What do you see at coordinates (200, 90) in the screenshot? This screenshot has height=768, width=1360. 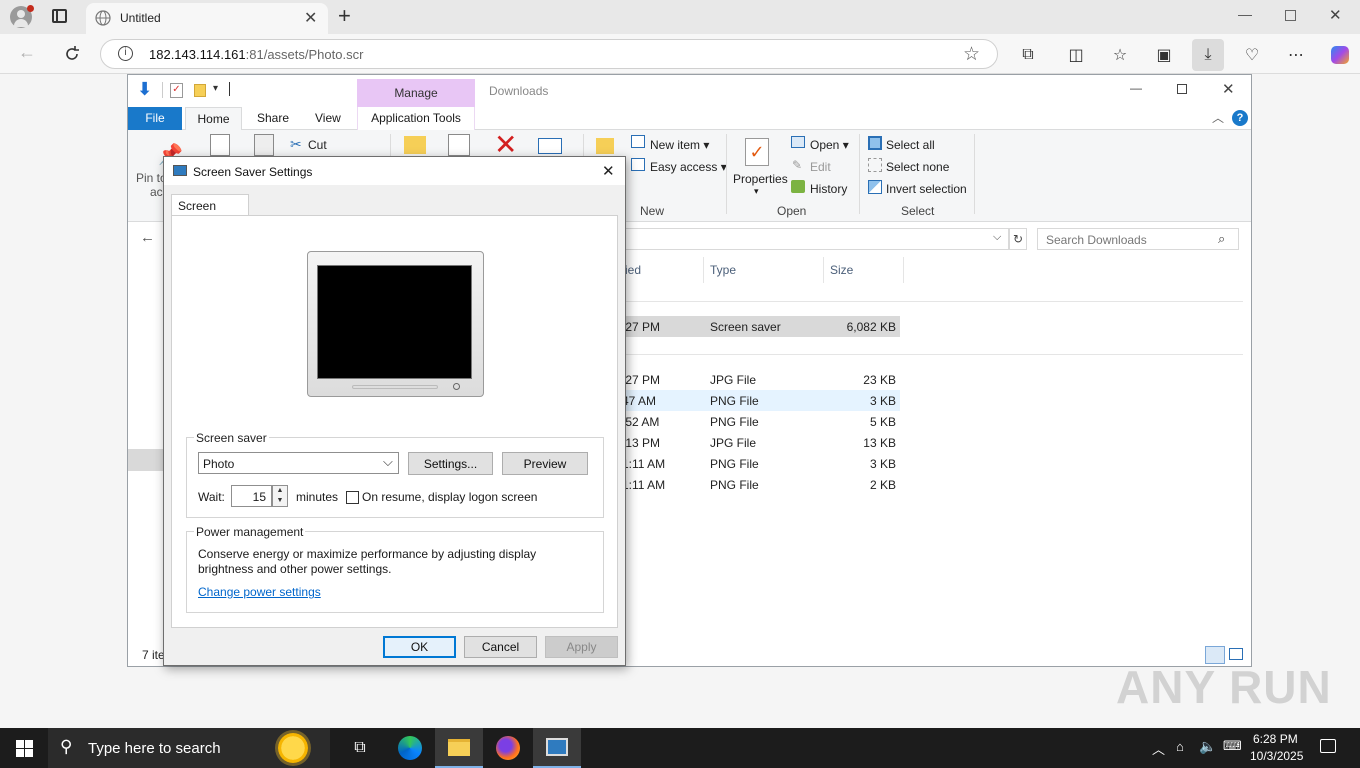 I see `folder-qat-icon` at bounding box center [200, 90].